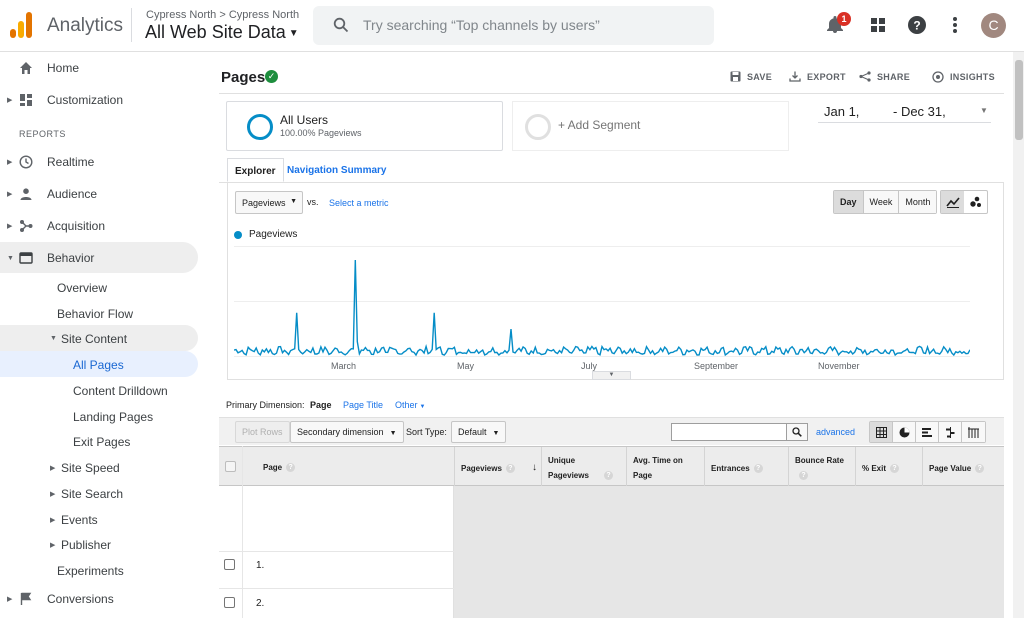 Image resolution: width=1024 pixels, height=618 pixels. Describe the element at coordinates (347, 432) in the screenshot. I see `secondary-dimension-select: Secondary dimension ▼` at that location.